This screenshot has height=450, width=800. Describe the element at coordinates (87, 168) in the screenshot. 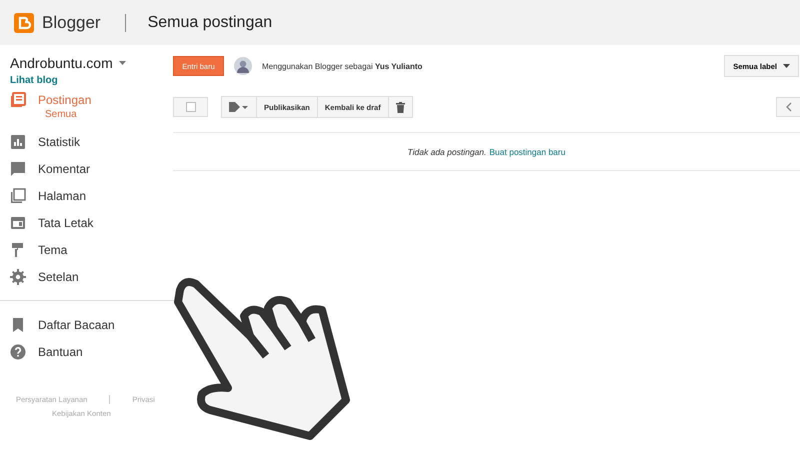

I see `nav-item: Komentar` at that location.